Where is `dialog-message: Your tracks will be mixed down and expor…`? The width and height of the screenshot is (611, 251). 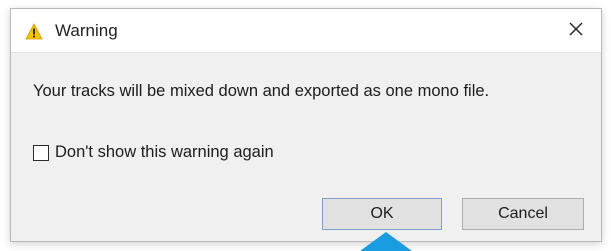
dialog-message: Your tracks will be mixed down and expor… is located at coordinates (261, 91).